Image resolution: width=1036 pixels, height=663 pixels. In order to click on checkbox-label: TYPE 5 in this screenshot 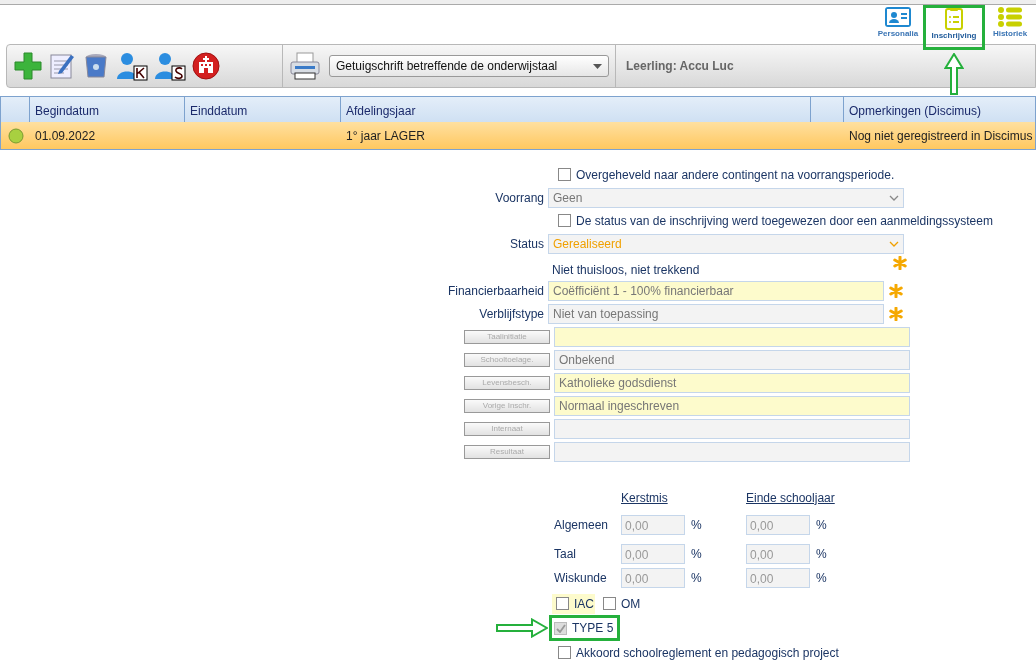, I will do `click(593, 628)`.